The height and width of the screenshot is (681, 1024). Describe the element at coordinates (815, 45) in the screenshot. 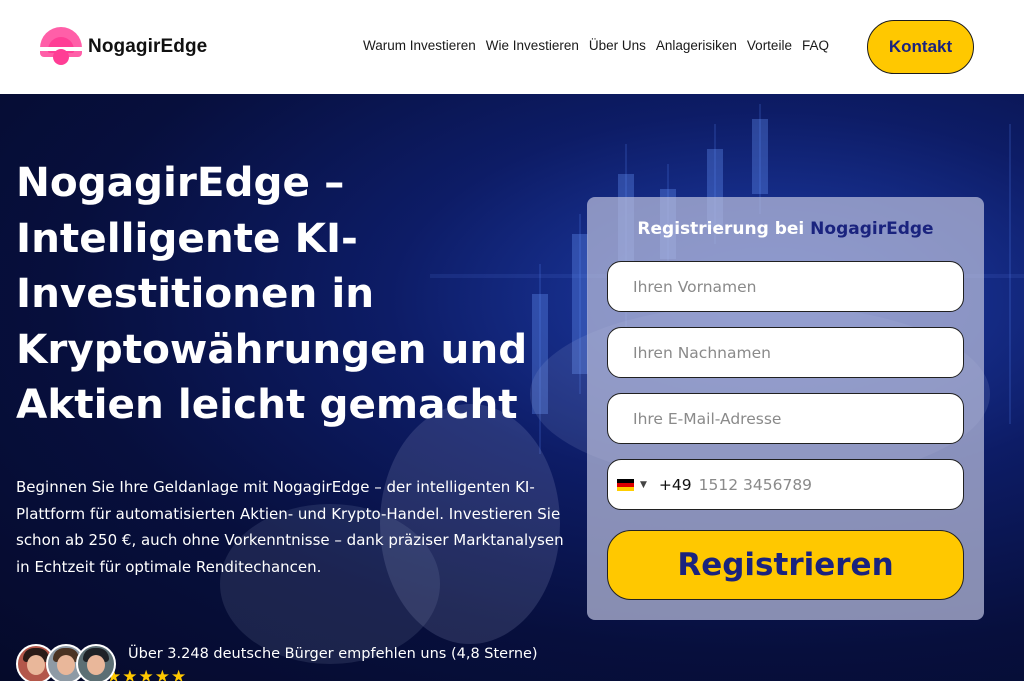

I see `nav-link-faq: FAQ` at that location.